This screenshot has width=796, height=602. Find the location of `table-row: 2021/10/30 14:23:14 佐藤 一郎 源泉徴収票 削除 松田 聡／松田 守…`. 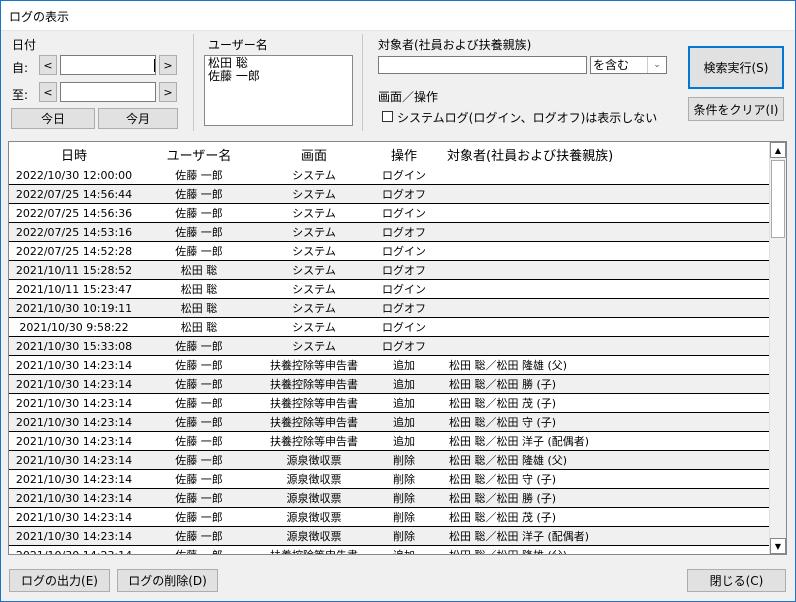

table-row: 2021/10/30 14:23:14 佐藤 一郎 源泉徴収票 削除 松田 聡／松田 守… is located at coordinates (390, 479).